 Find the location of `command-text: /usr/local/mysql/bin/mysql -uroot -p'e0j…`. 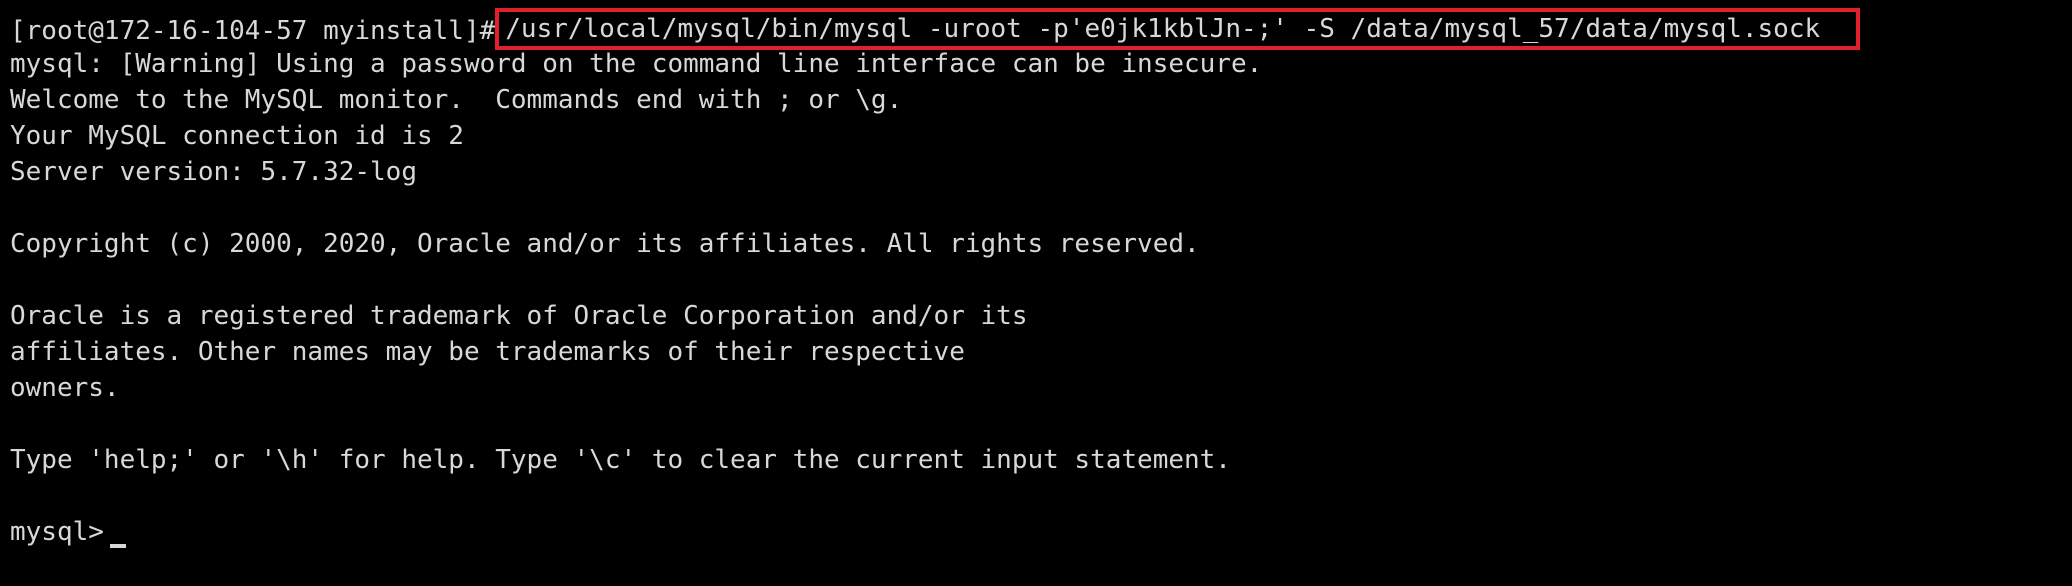

command-text: /usr/local/mysql/bin/mysql -uroot -p'e0j… is located at coordinates (1163, 29).